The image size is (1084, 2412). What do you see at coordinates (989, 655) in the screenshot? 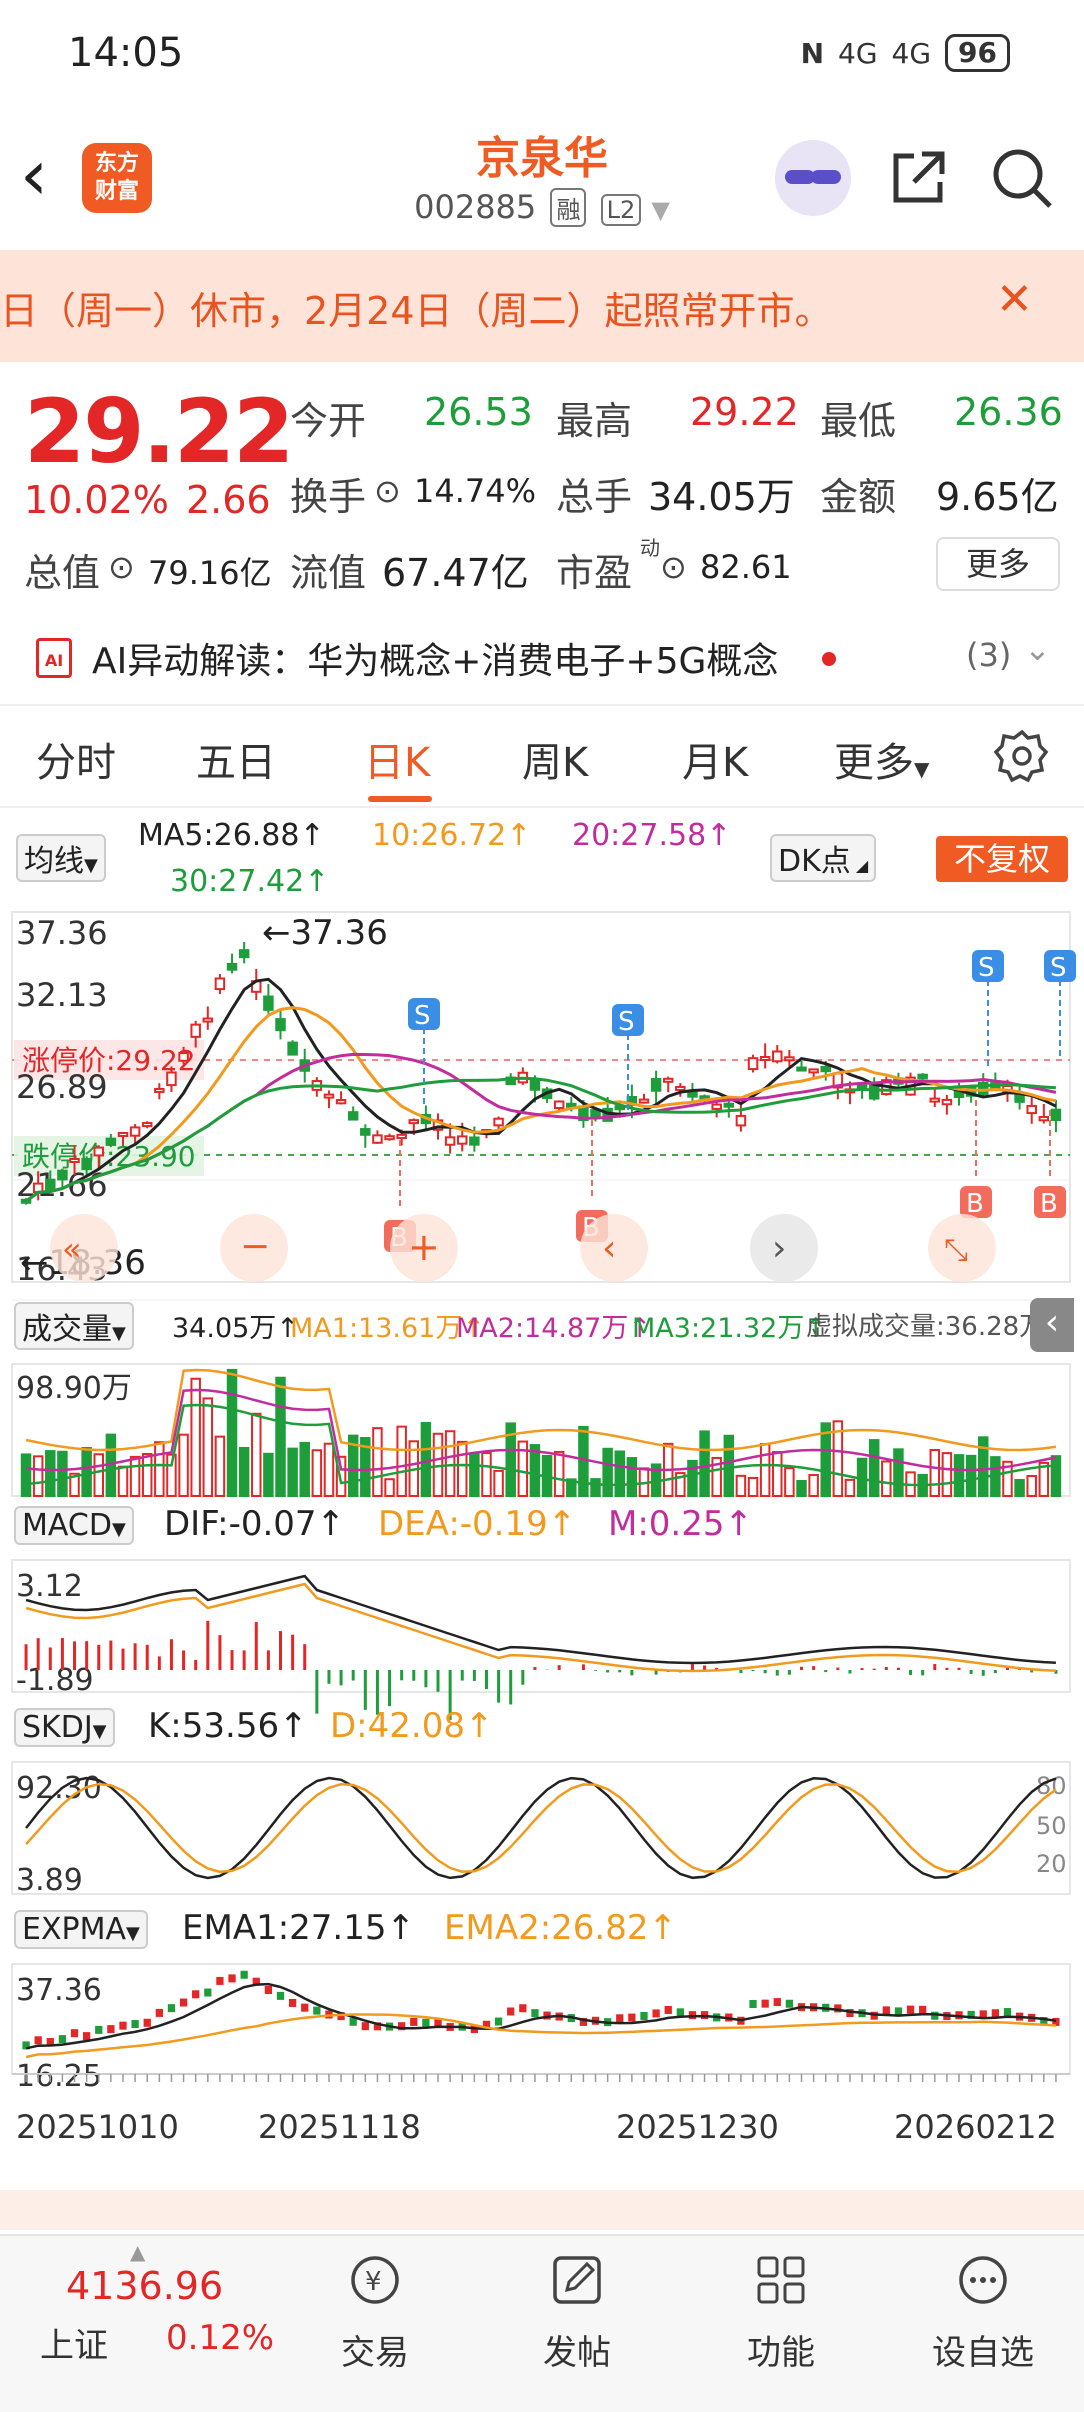
I see `ai-count: (3)` at bounding box center [989, 655].